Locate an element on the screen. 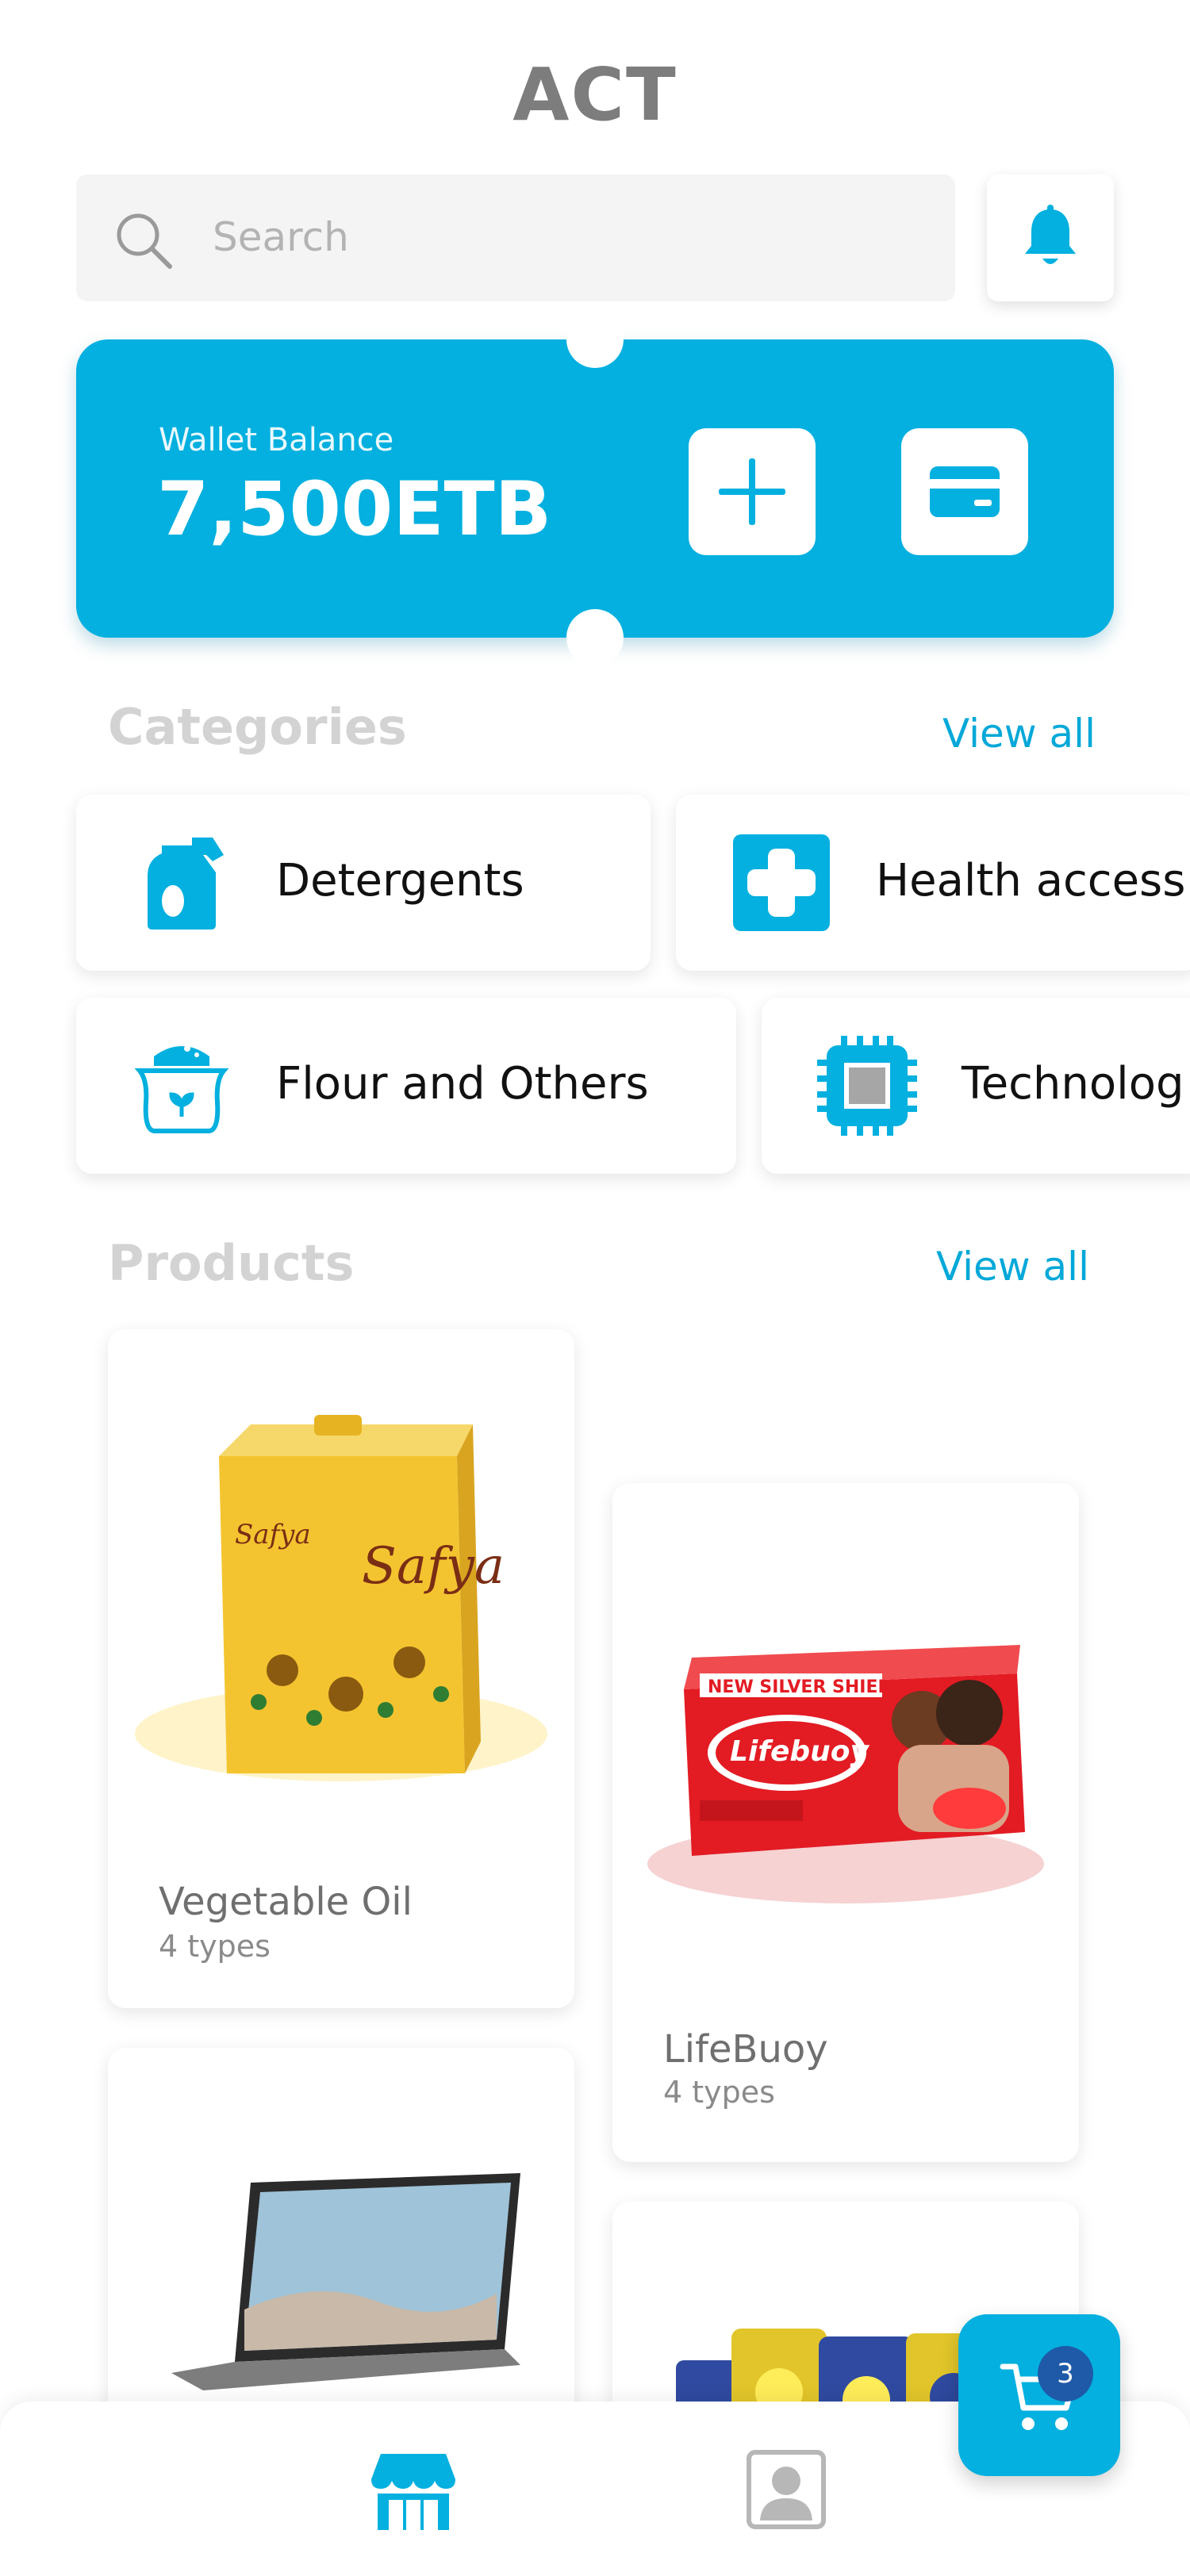  detergent-bottle-icon is located at coordinates (186, 884).